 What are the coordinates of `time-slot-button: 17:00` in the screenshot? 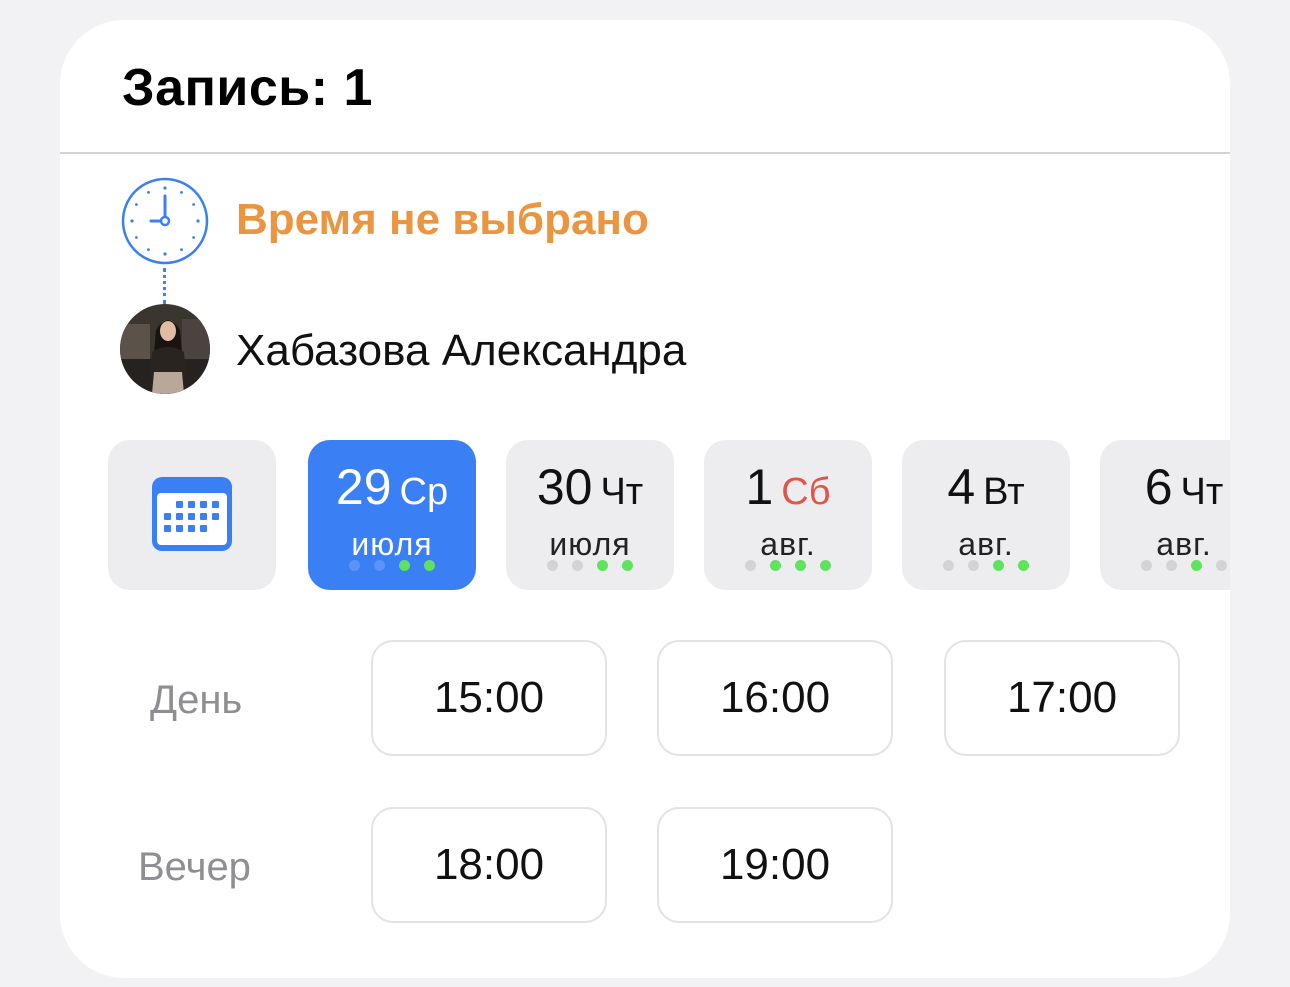 It's located at (1062, 698).